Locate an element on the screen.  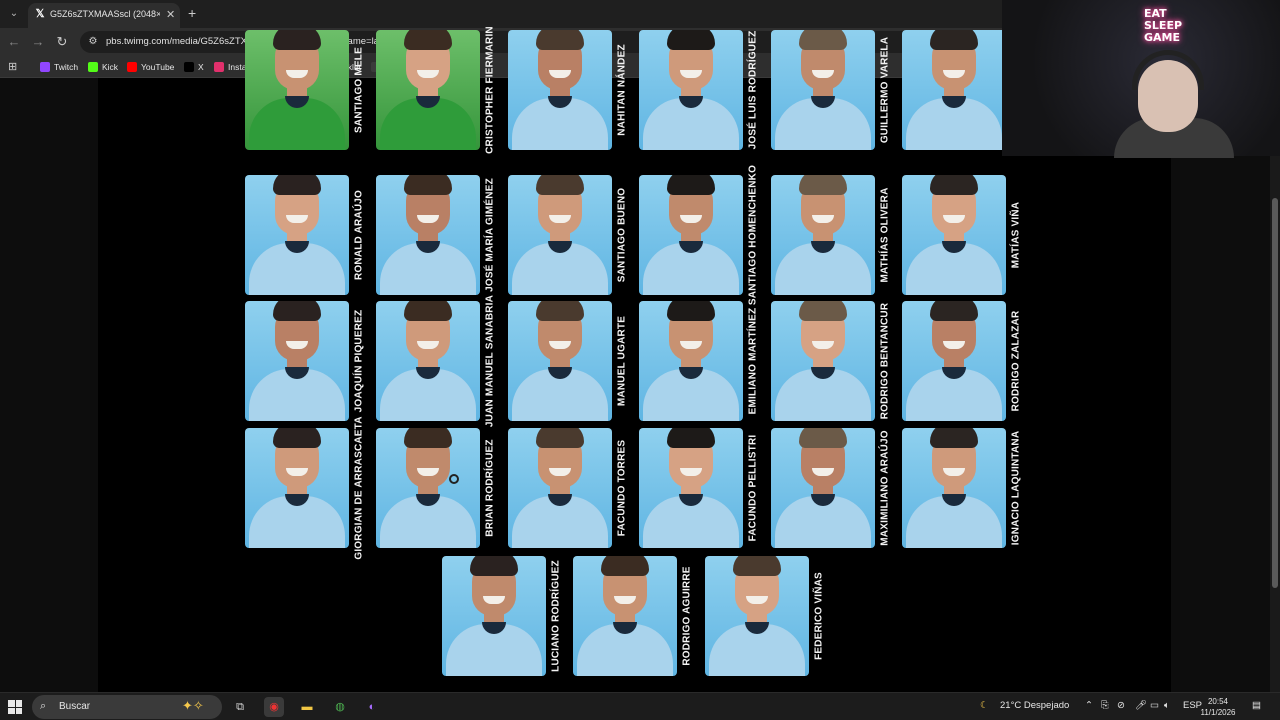
player-name: SANTIAGO MELE is located at coordinates (359, 90).